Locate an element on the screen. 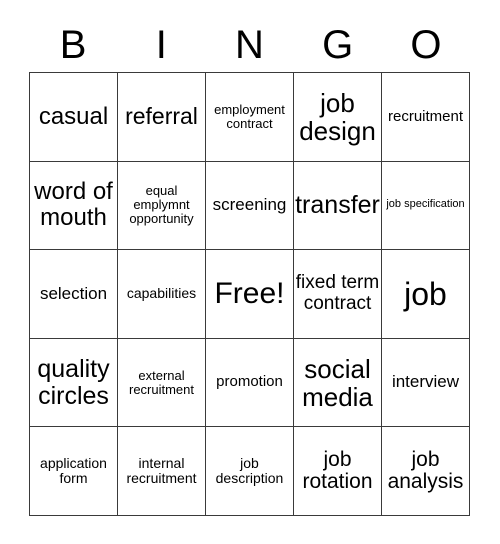 This screenshot has height=544, width=500. bingo-cell: referral is located at coordinates (162, 117).